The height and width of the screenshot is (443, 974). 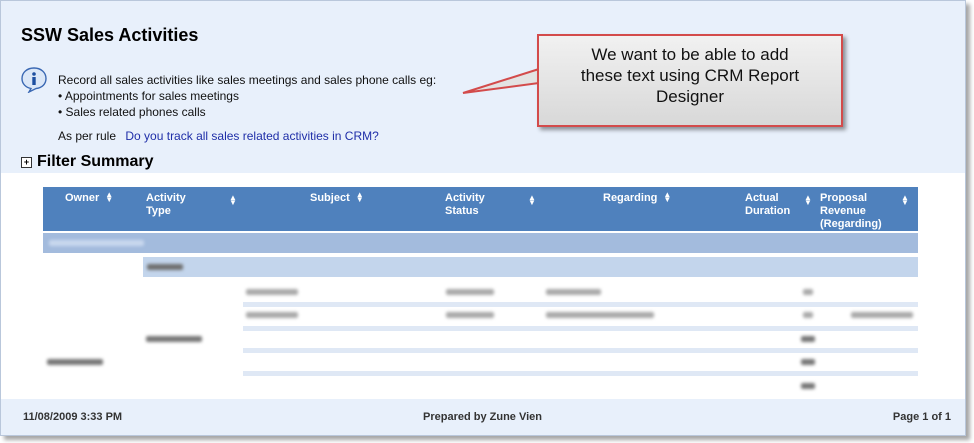 I want to click on column-header-proposal-revenue: Proposal Revenue (Regarding), so click(x=851, y=211).